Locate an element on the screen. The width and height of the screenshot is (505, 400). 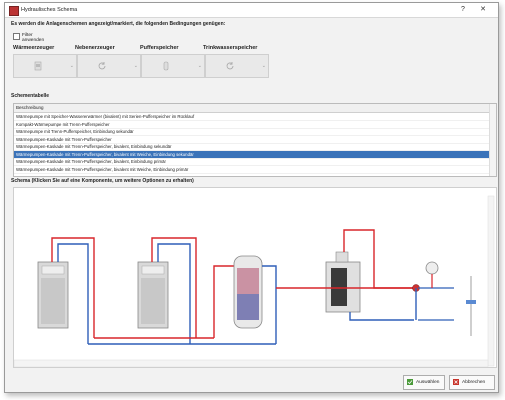
zoom-slider is located at coordinates (471, 306).